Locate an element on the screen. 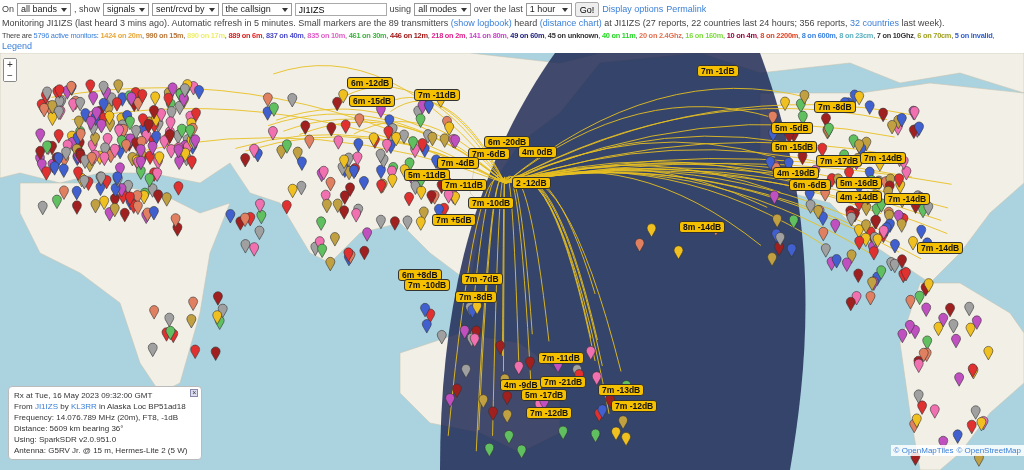 The image size is (1024, 470). signal-report-label: 5m -17dB is located at coordinates (544, 395).